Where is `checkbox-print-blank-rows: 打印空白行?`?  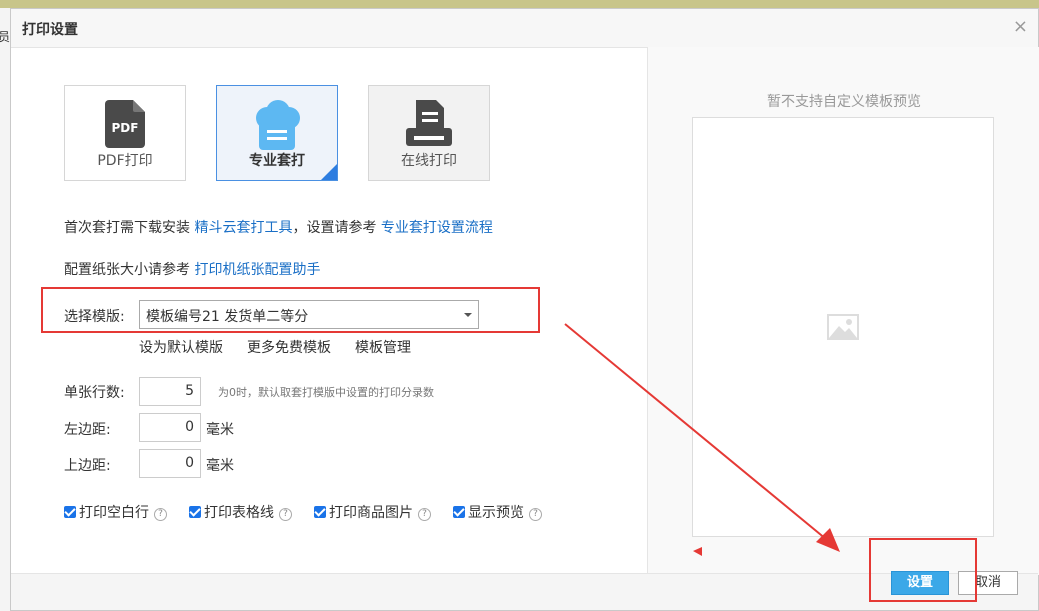
checkbox-print-blank-rows: 打印空白行? is located at coordinates (115, 512).